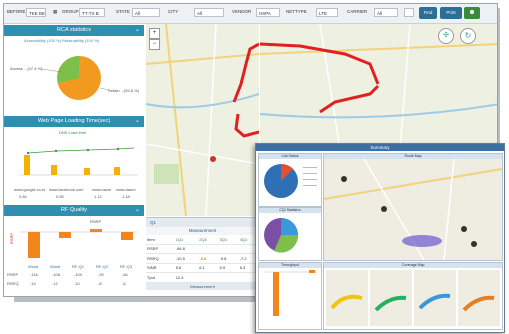  What do you see at coordinates (413, 209) in the screenshot?
I see `report-map` at bounding box center [413, 209].